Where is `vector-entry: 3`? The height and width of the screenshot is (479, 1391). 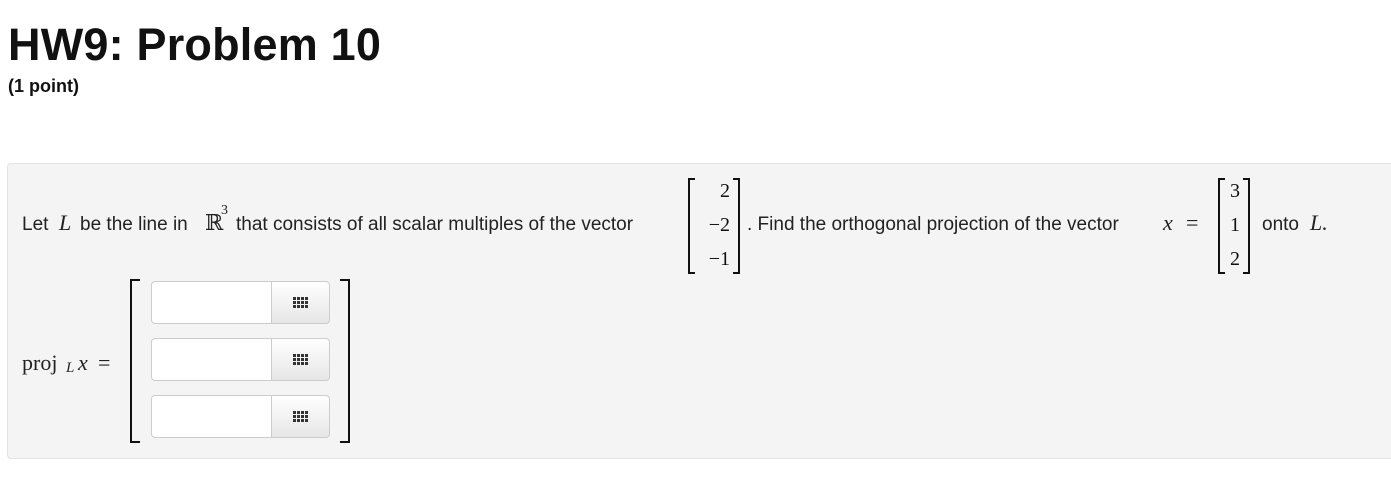
vector-entry: 3 is located at coordinates (1235, 191).